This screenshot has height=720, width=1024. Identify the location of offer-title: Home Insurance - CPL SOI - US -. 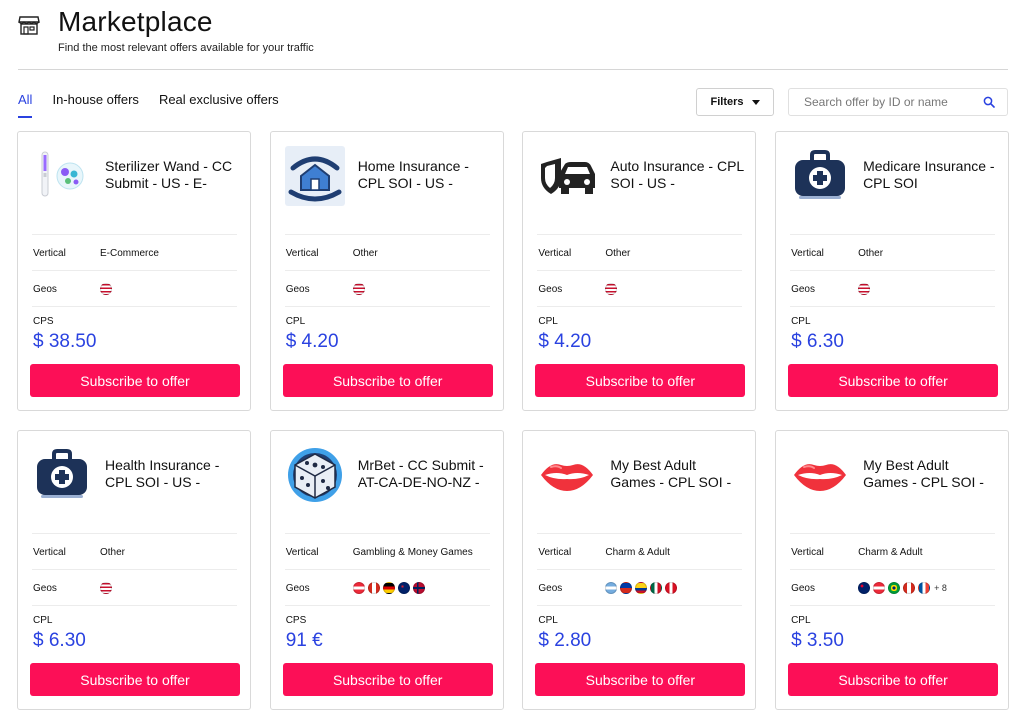
(425, 175).